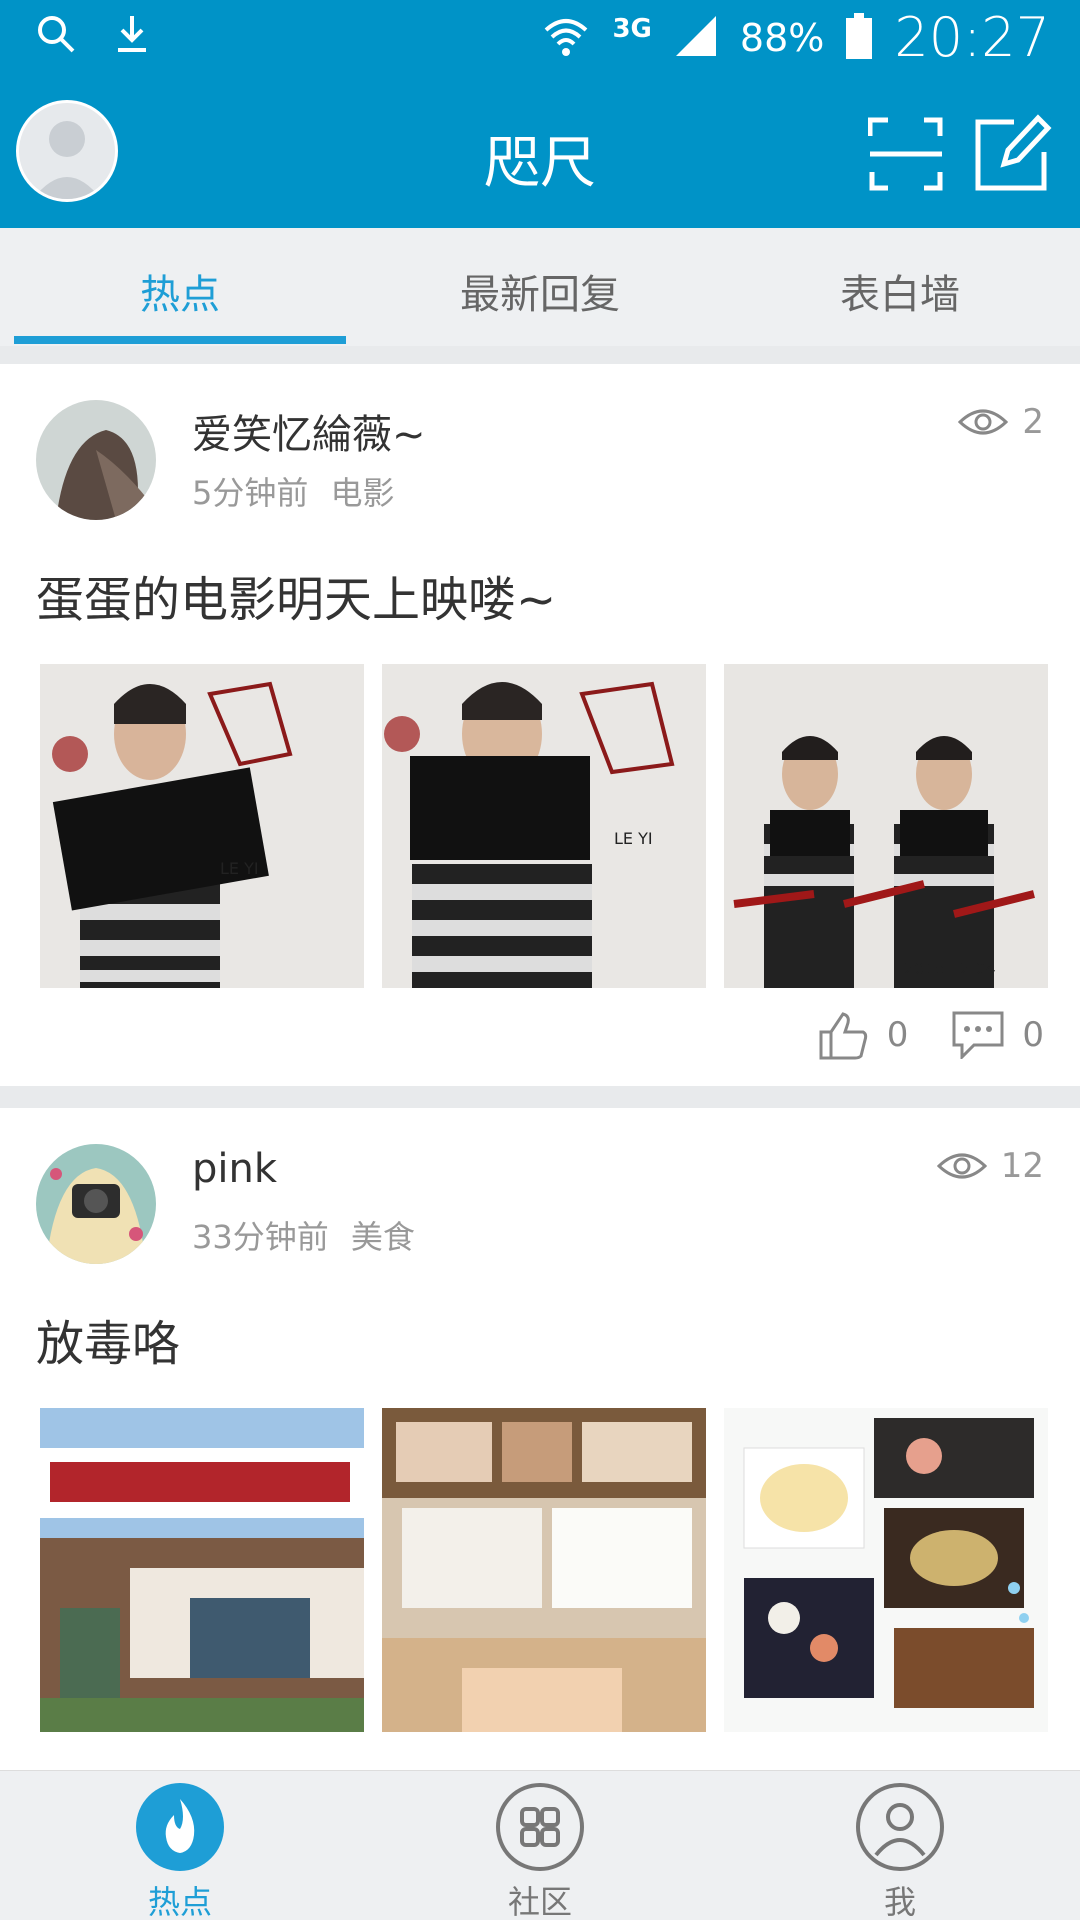  Describe the element at coordinates (250, 493) in the screenshot. I see `post-time: 5分钟前` at that location.